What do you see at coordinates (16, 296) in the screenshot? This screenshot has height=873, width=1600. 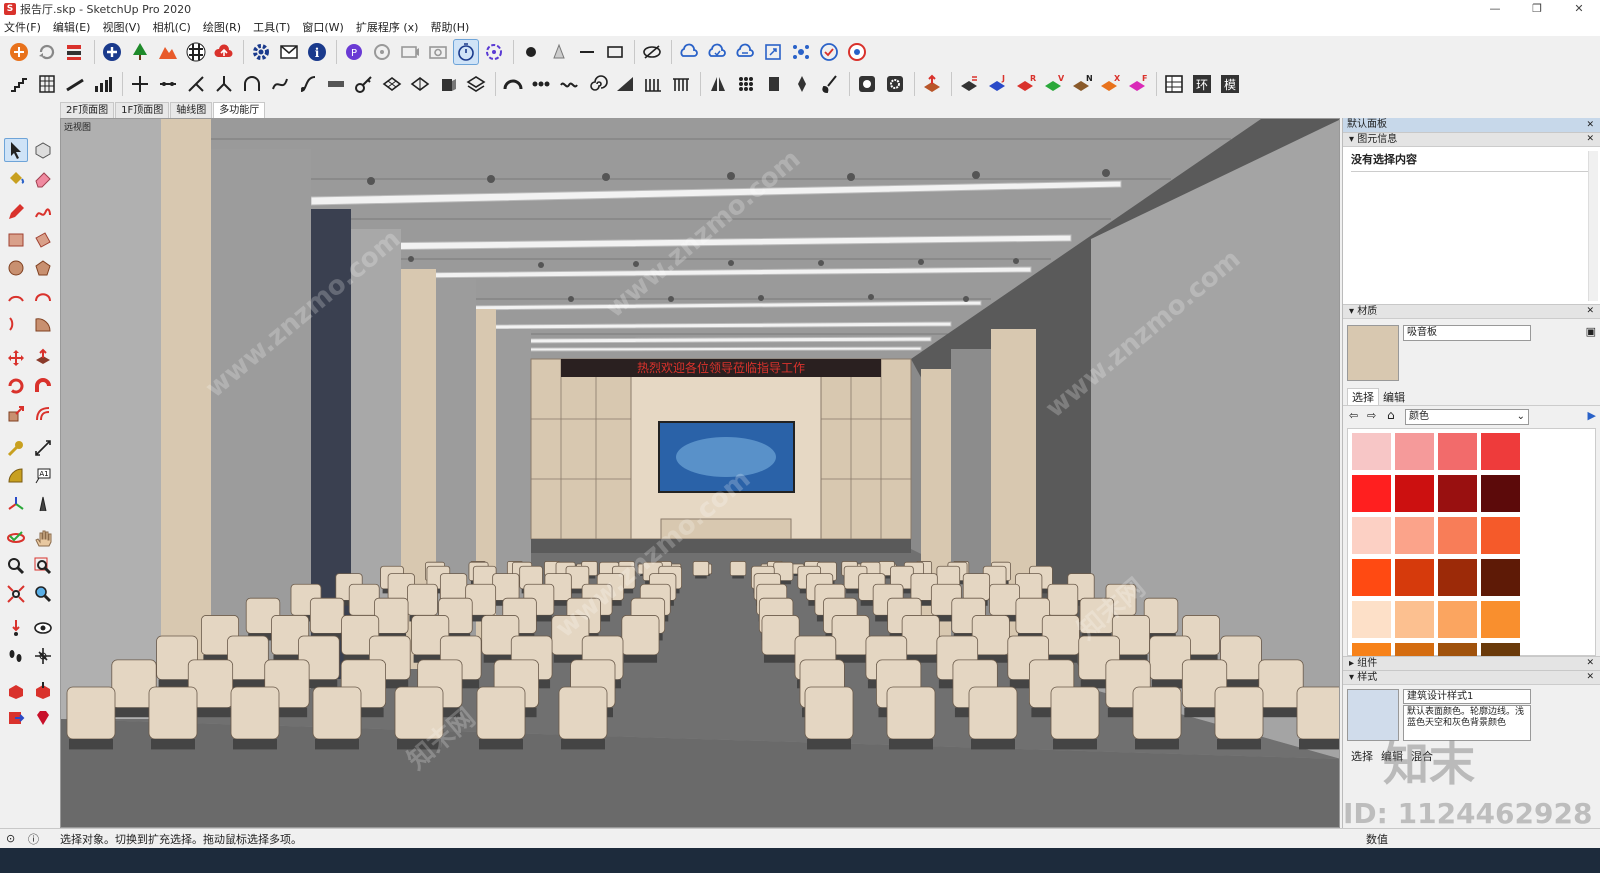 I see `arc-tool` at bounding box center [16, 296].